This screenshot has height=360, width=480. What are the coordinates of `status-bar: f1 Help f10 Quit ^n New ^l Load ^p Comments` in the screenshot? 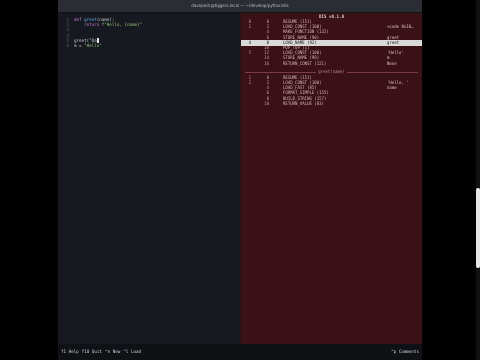 It's located at (240, 352).